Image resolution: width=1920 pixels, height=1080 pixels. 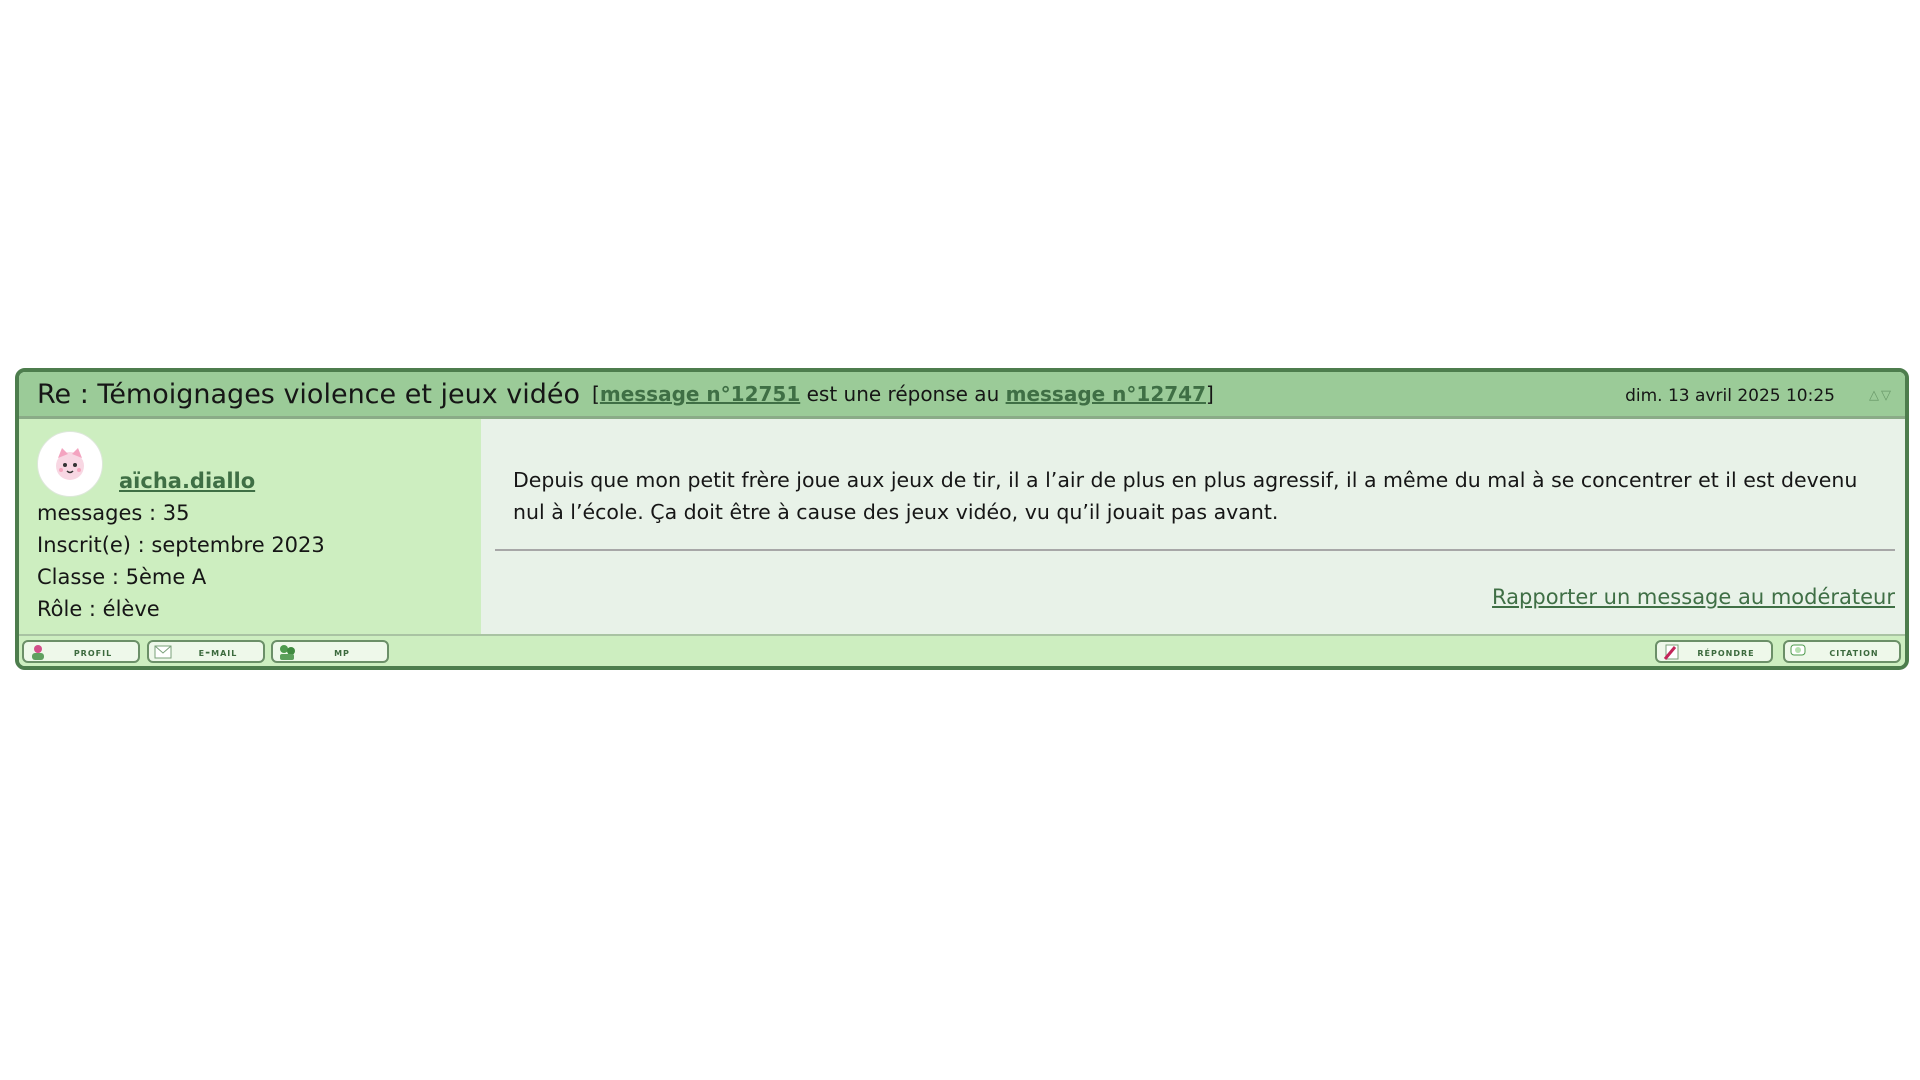 What do you see at coordinates (93, 651) in the screenshot?
I see `profile-button-label: profil` at bounding box center [93, 651].